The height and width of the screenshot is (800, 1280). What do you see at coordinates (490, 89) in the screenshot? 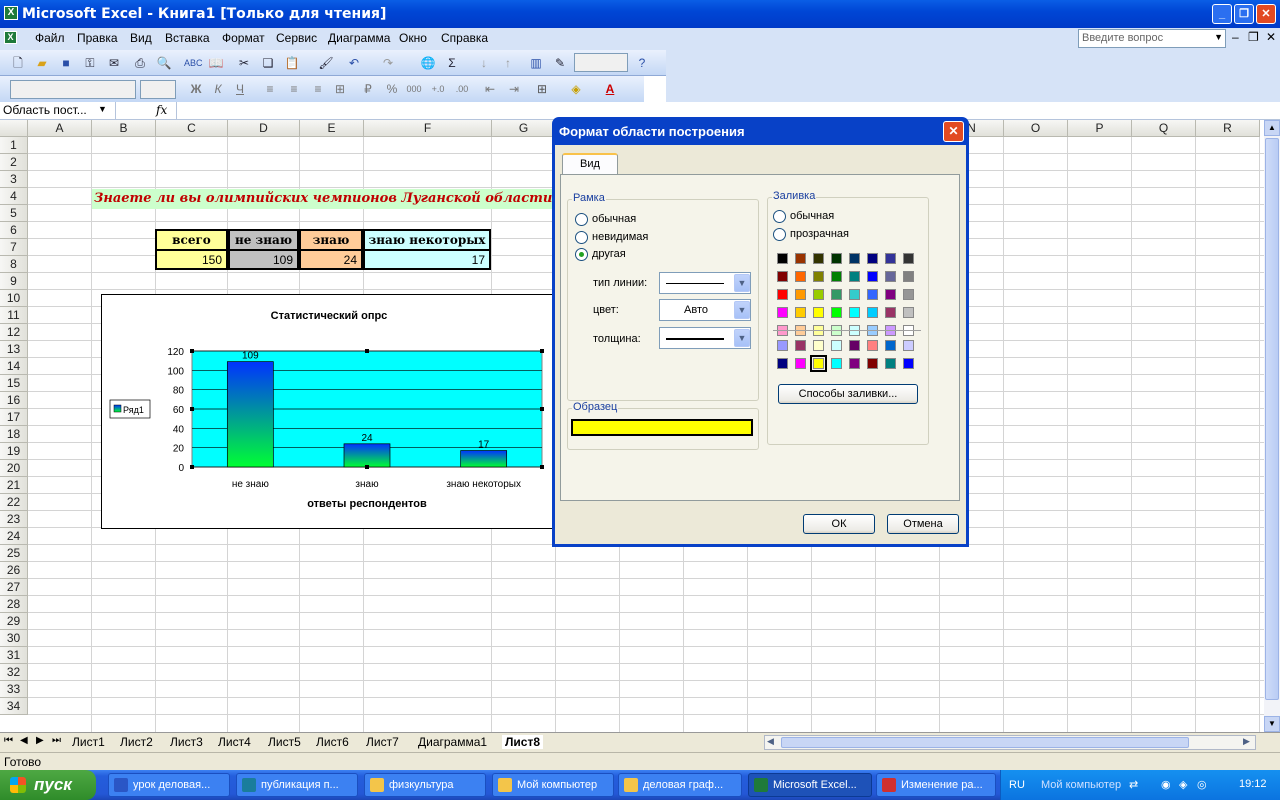
I see `decrease-indent-icon: ⇤` at bounding box center [490, 89].